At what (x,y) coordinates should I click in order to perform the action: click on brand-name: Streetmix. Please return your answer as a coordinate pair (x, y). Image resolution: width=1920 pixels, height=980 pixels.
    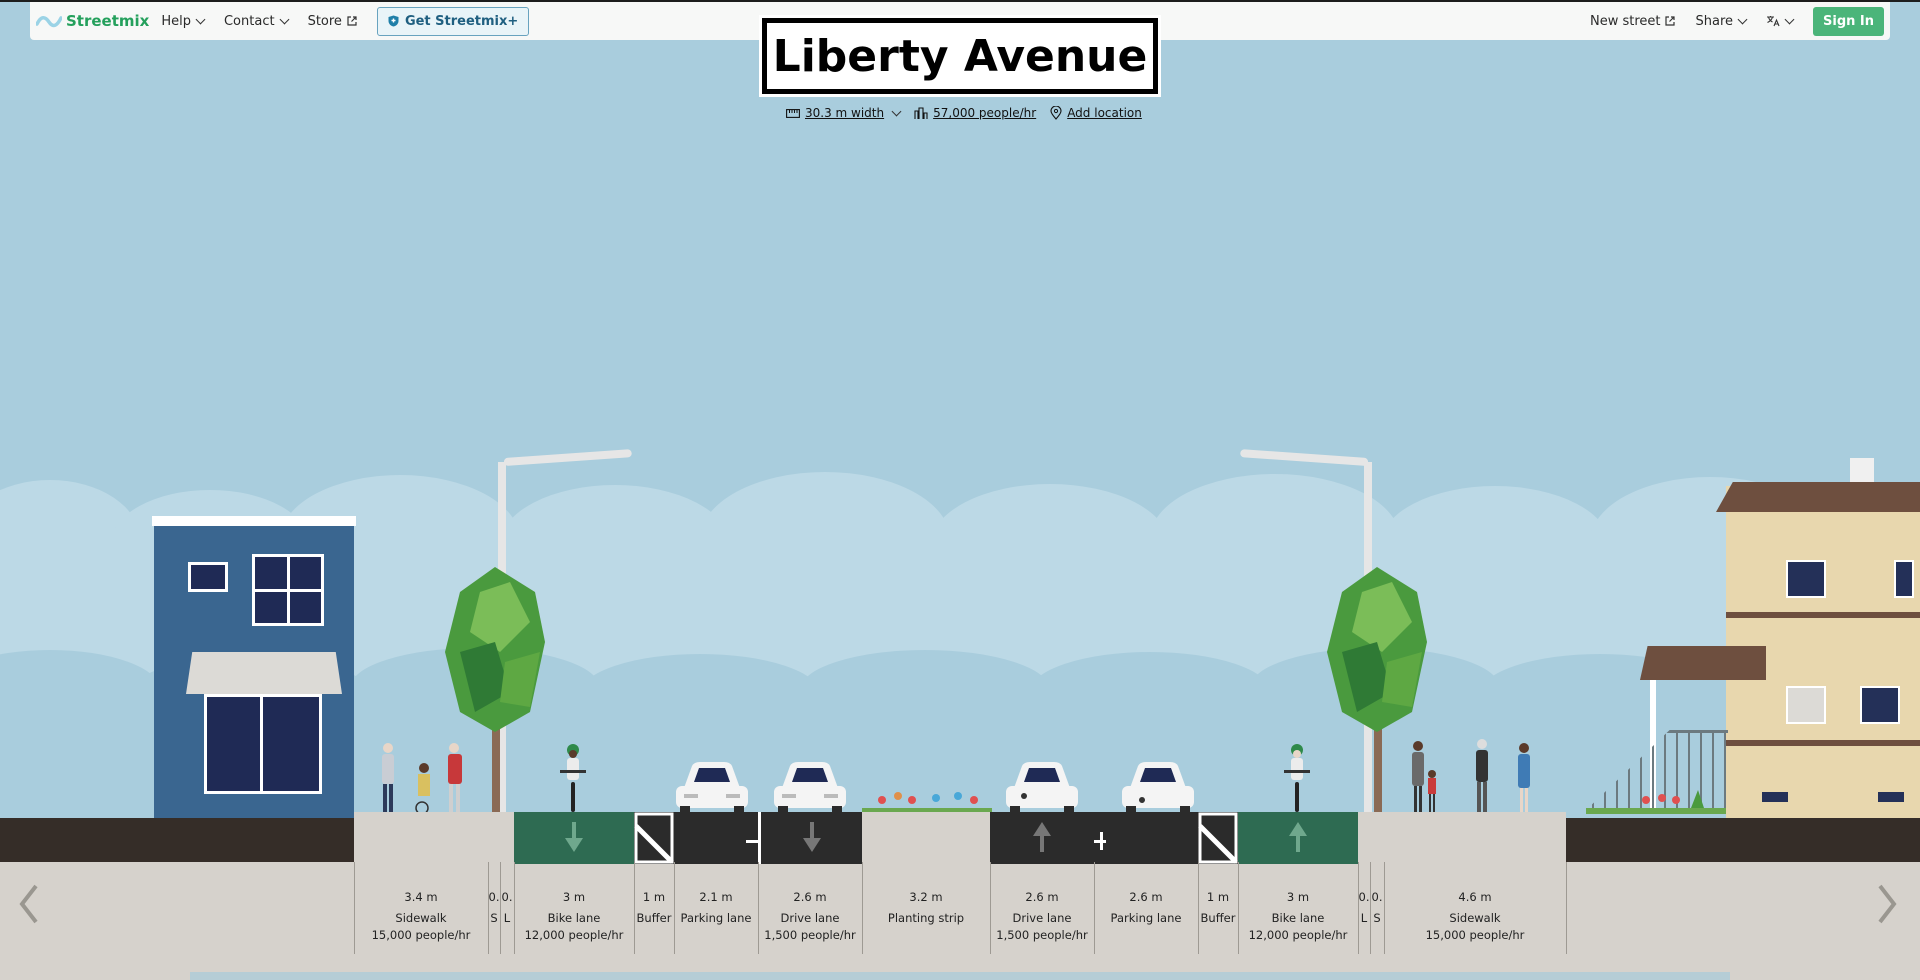
    Looking at the image, I should click on (108, 21).